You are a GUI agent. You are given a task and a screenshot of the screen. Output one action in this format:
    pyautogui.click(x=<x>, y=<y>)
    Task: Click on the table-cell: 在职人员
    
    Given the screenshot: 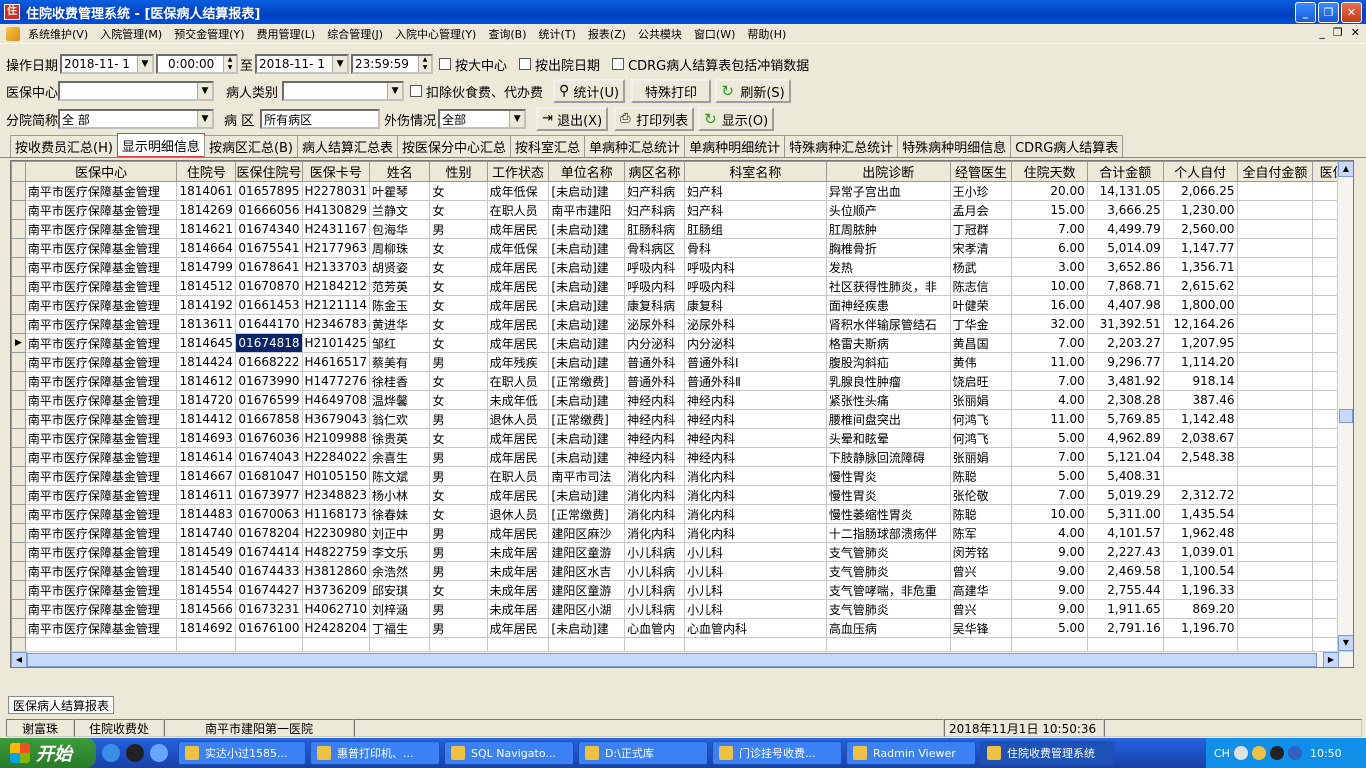 What is the action you would take?
    pyautogui.click(x=518, y=476)
    